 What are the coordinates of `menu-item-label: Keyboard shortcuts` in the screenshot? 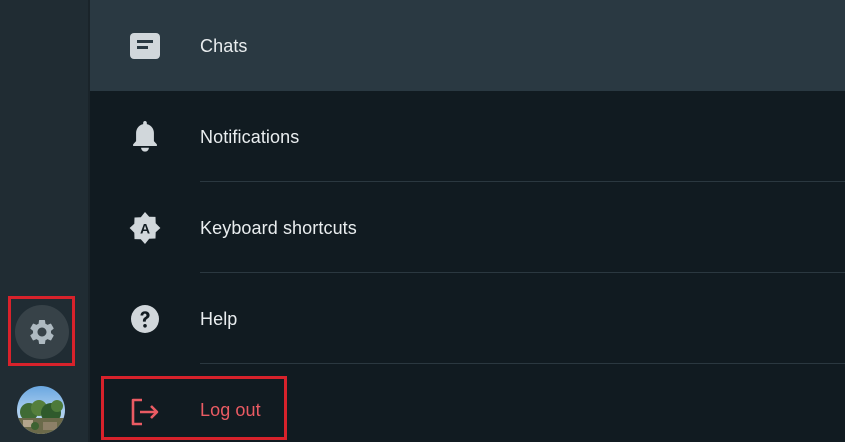 It's located at (278, 228).